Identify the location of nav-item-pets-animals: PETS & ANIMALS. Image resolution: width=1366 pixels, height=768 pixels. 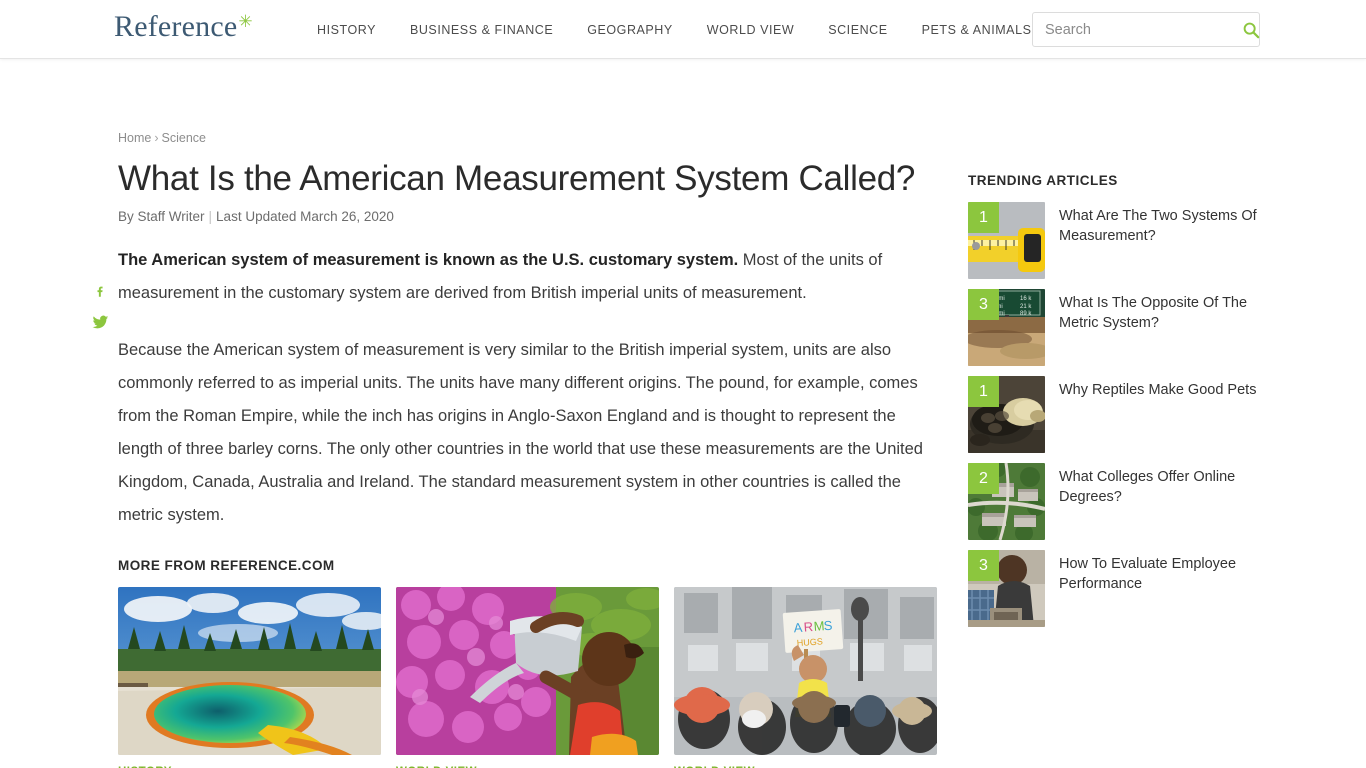
(977, 30).